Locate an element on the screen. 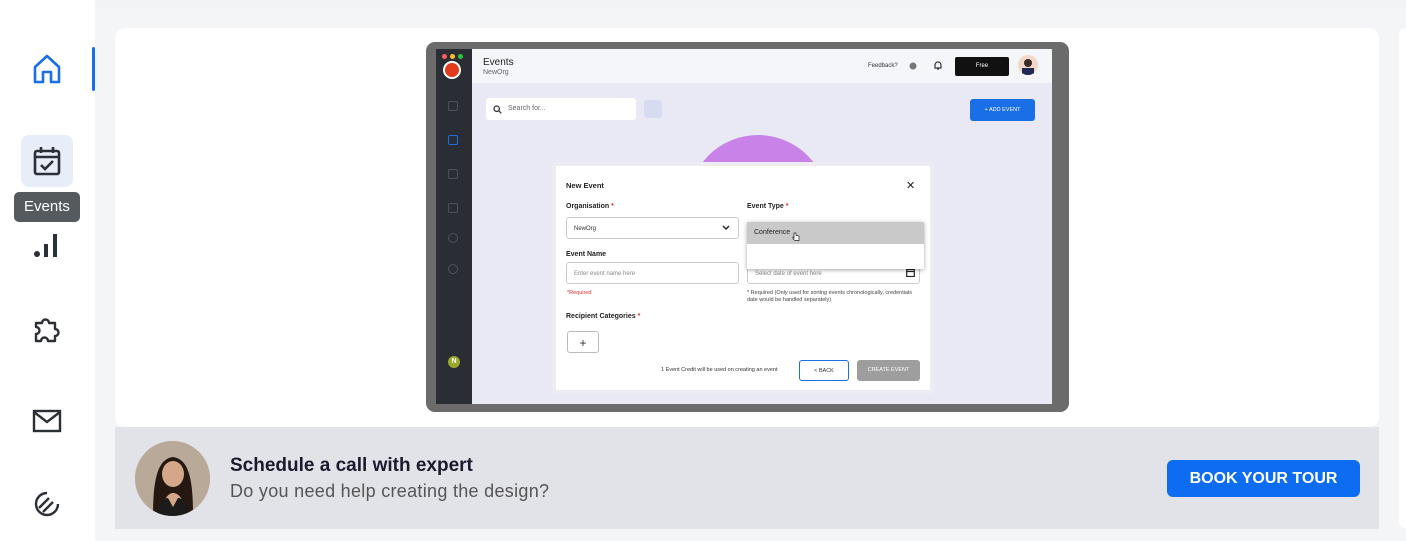  right-panel-edge is located at coordinates (1402, 278).